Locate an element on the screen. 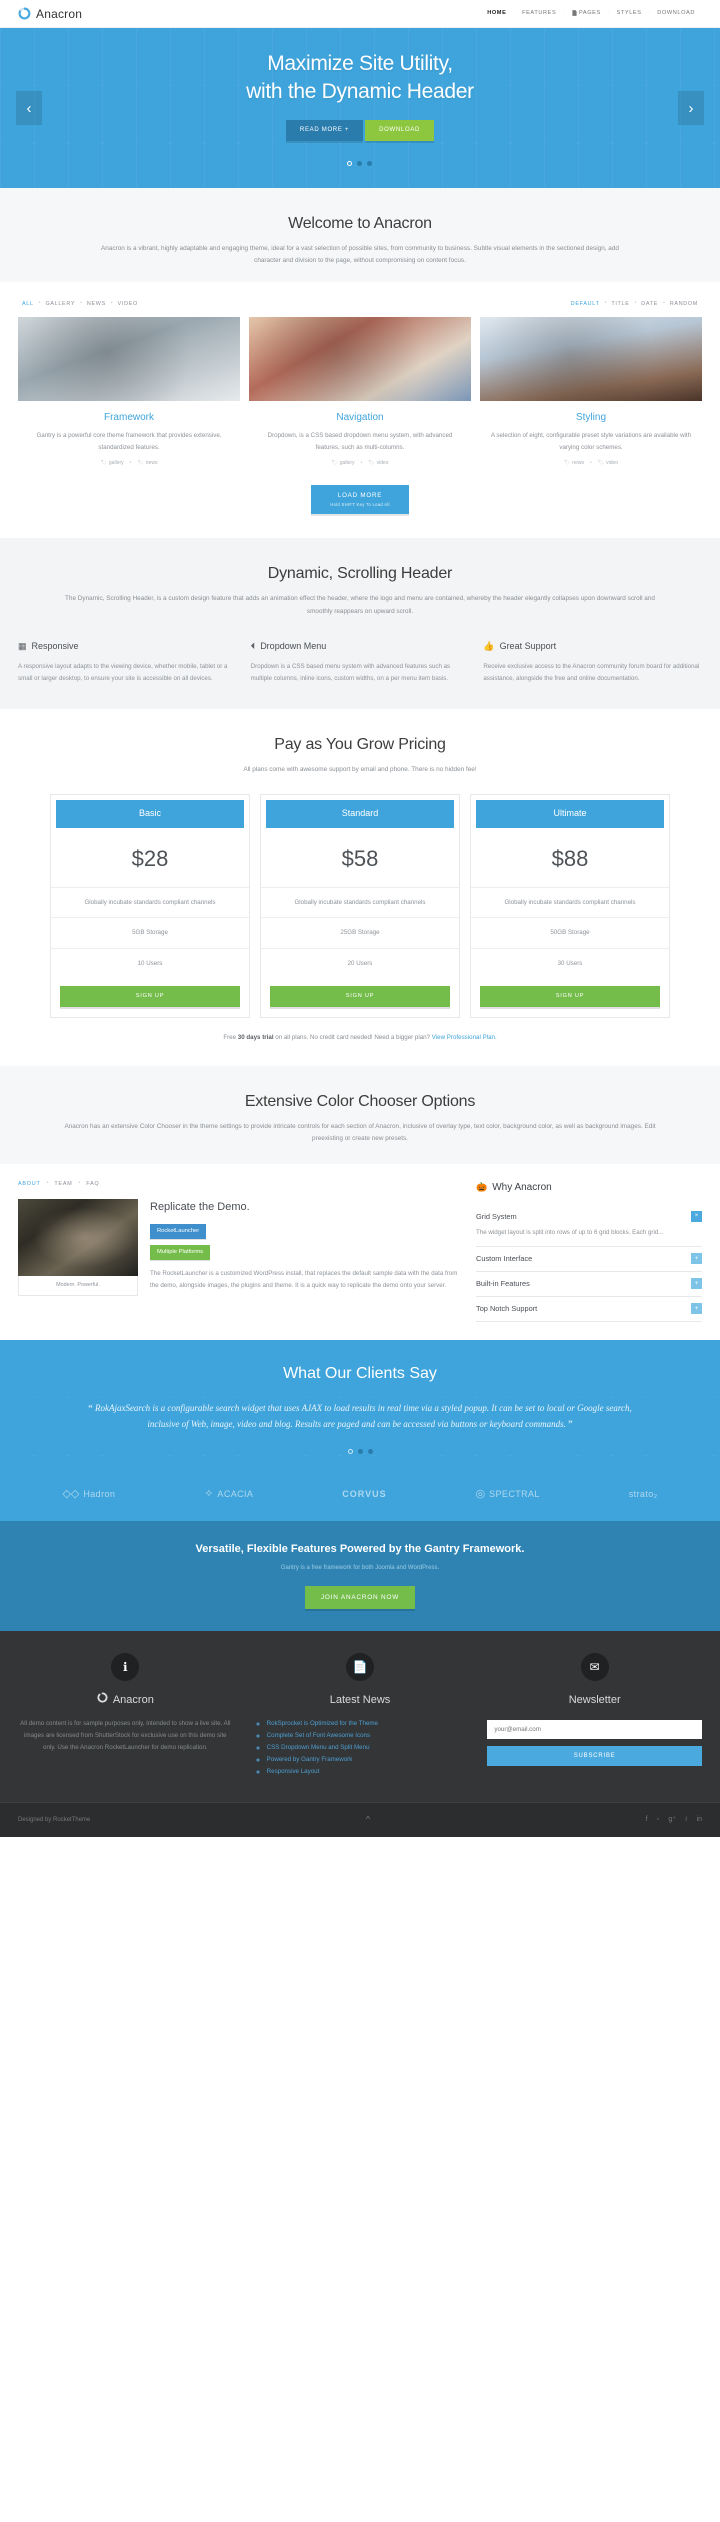 This screenshot has width=720, height=2522. rss-icon: ≀ is located at coordinates (686, 1820).